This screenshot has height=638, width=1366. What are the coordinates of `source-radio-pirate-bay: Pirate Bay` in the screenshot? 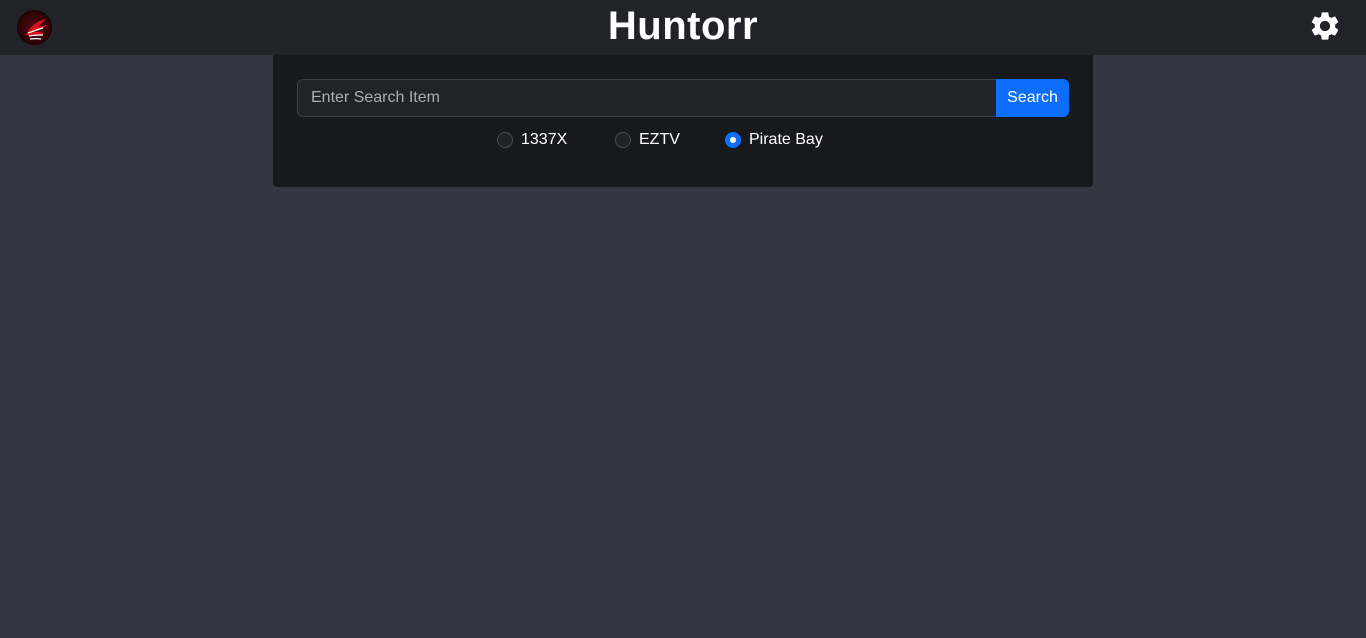 It's located at (774, 140).